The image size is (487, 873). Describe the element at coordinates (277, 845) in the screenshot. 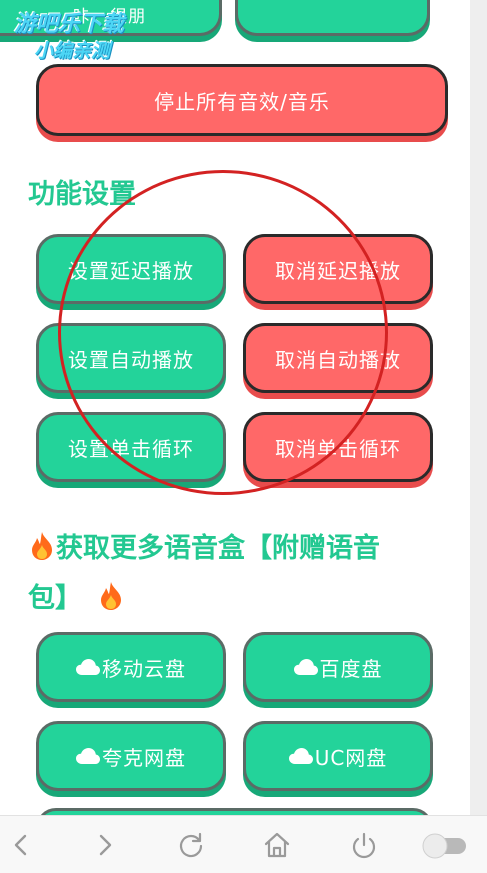

I see `home-icon` at that location.